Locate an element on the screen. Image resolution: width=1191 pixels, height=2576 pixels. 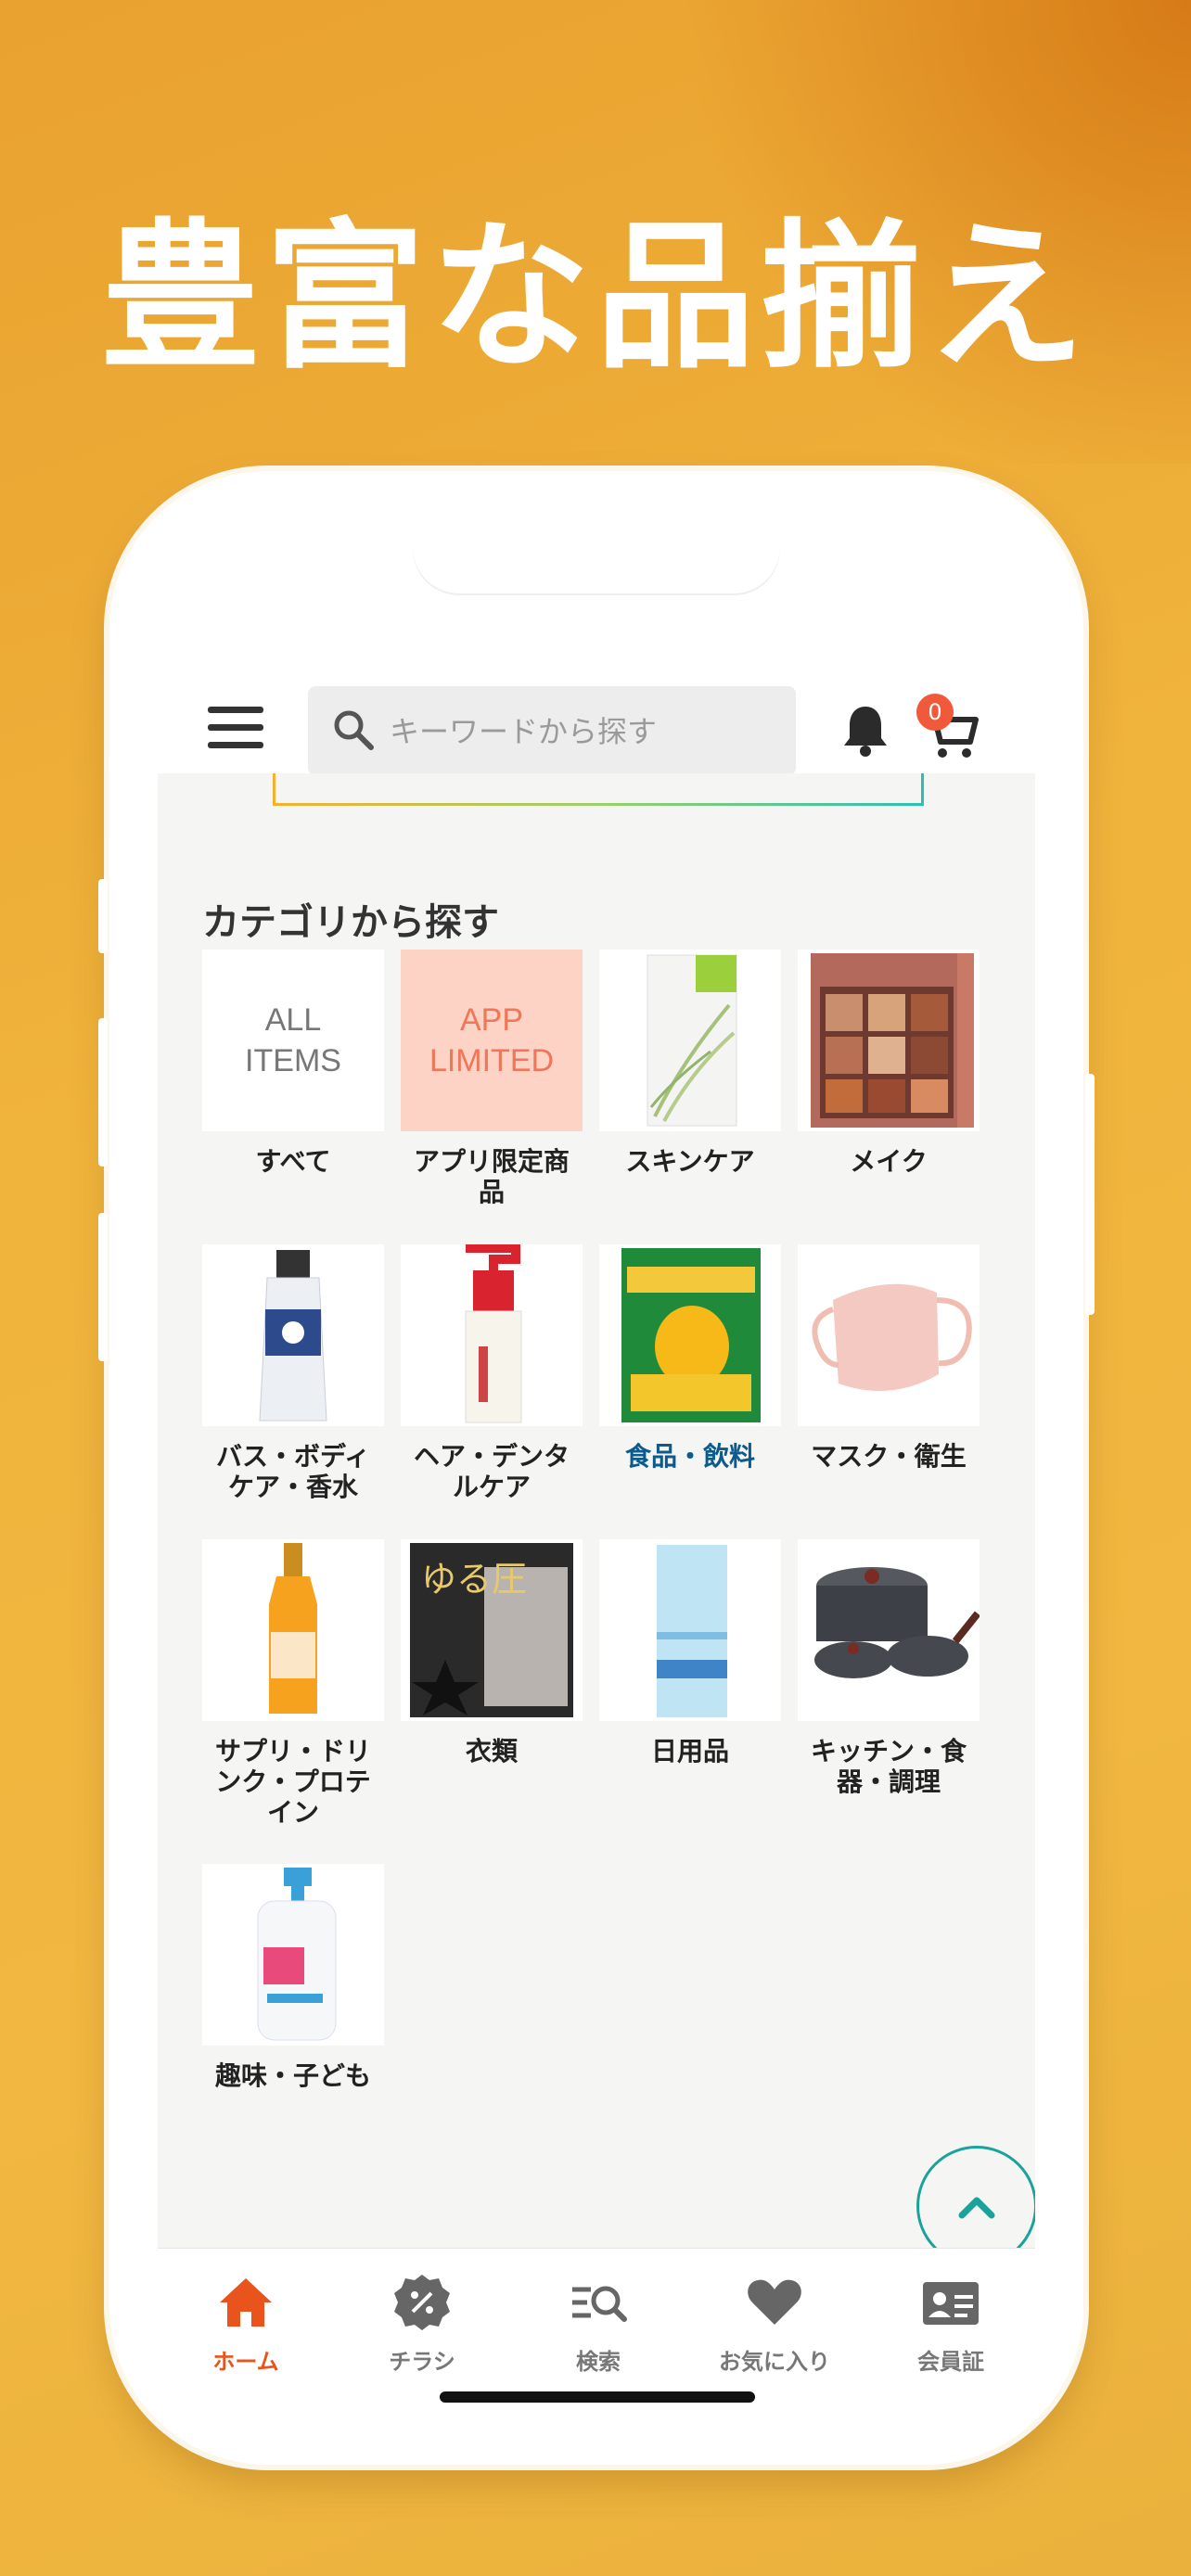
category-kitchen: キッチン・食器・調理 is located at coordinates (889, 1668).